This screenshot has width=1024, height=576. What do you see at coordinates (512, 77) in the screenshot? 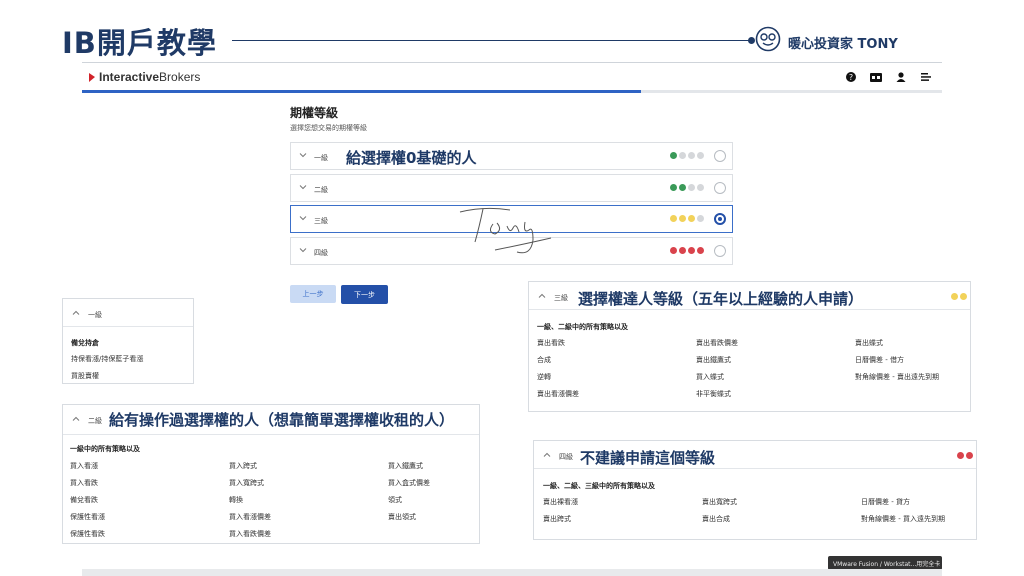
I see `ib-navbar: InteractiveBrokers ?` at bounding box center [512, 77].